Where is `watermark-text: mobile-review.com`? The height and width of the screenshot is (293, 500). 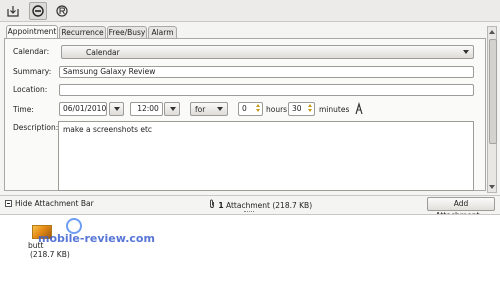
watermark-text: mobile-review.com is located at coordinates (96, 238).